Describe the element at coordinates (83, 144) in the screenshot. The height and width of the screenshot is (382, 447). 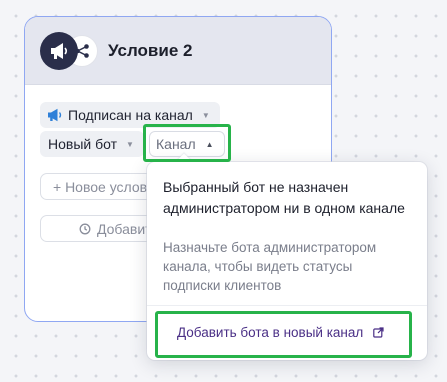
I see `bot-select-label: Новый бот` at that location.